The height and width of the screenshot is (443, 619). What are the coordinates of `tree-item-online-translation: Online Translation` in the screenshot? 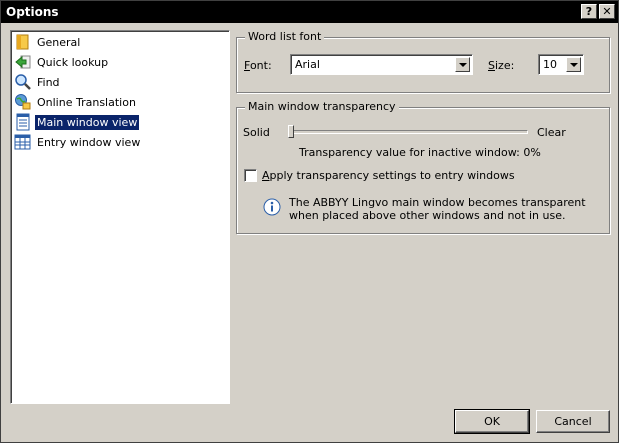 It's located at (76, 102).